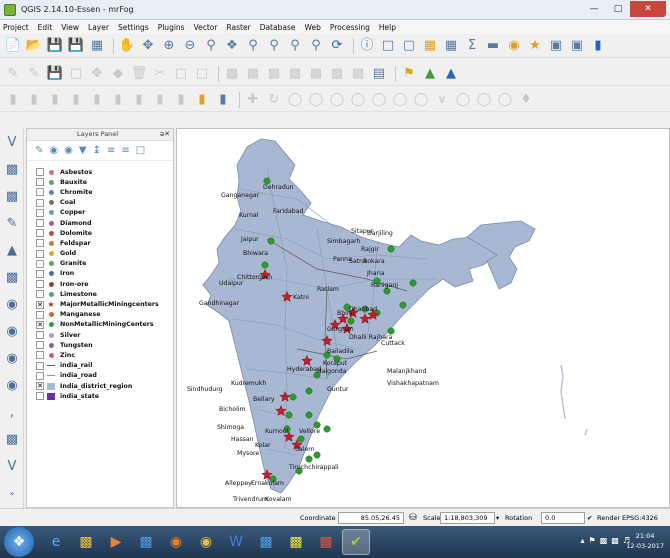 The width and height of the screenshot is (670, 558). What do you see at coordinates (463, 100) in the screenshot?
I see `split-features-icon: ◯` at bounding box center [463, 100].